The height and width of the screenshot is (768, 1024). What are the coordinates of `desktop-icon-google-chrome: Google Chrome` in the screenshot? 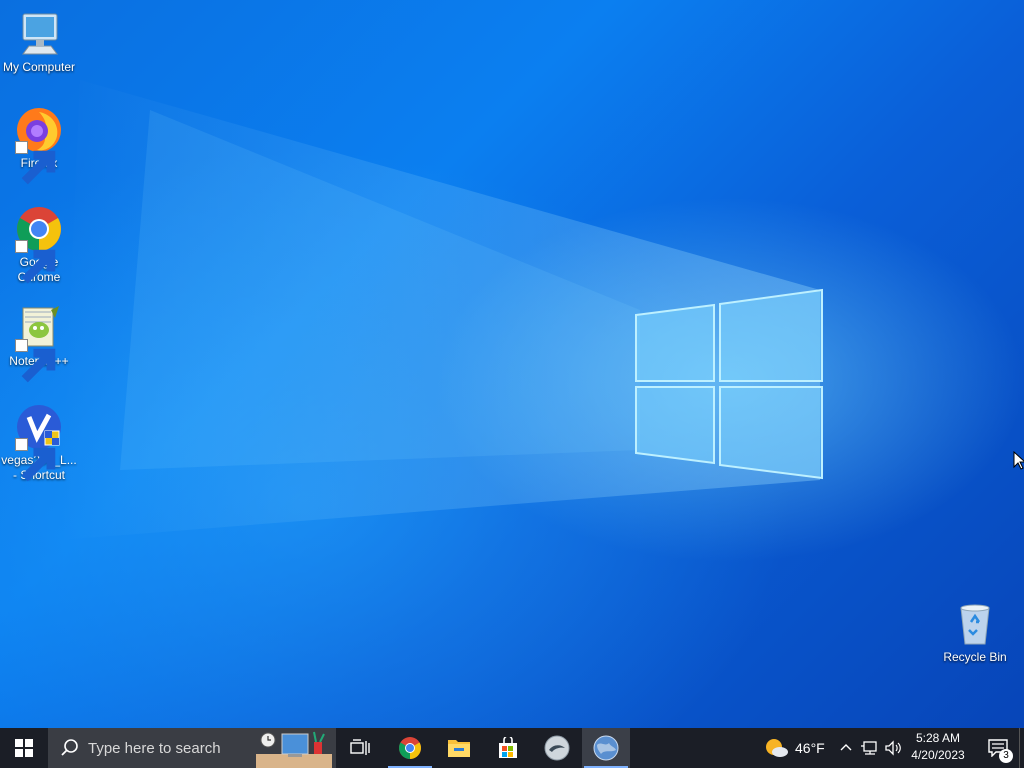 It's located at (39, 245).